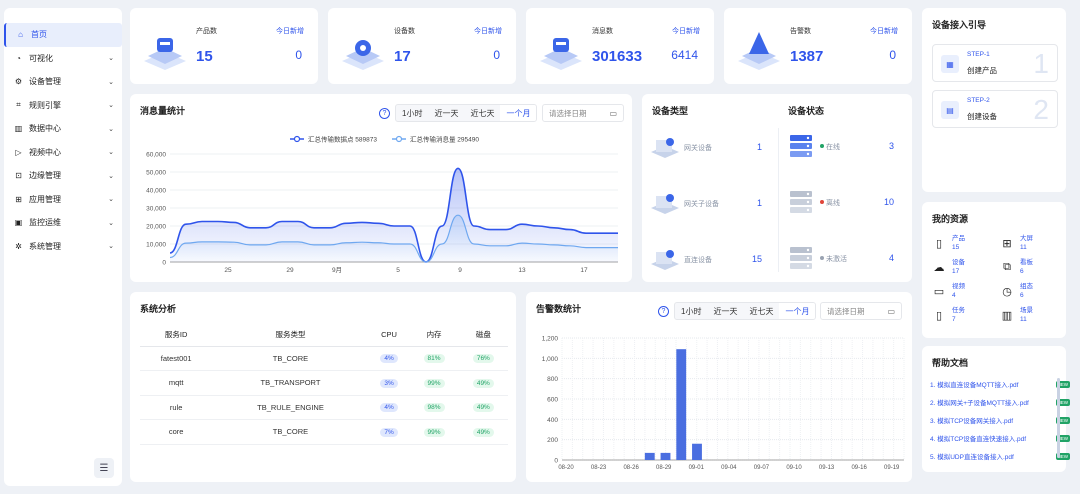 The height and width of the screenshot is (494, 1080). What do you see at coordinates (552, 400) in the screenshot?
I see `y-tick-label: 600` at bounding box center [552, 400].